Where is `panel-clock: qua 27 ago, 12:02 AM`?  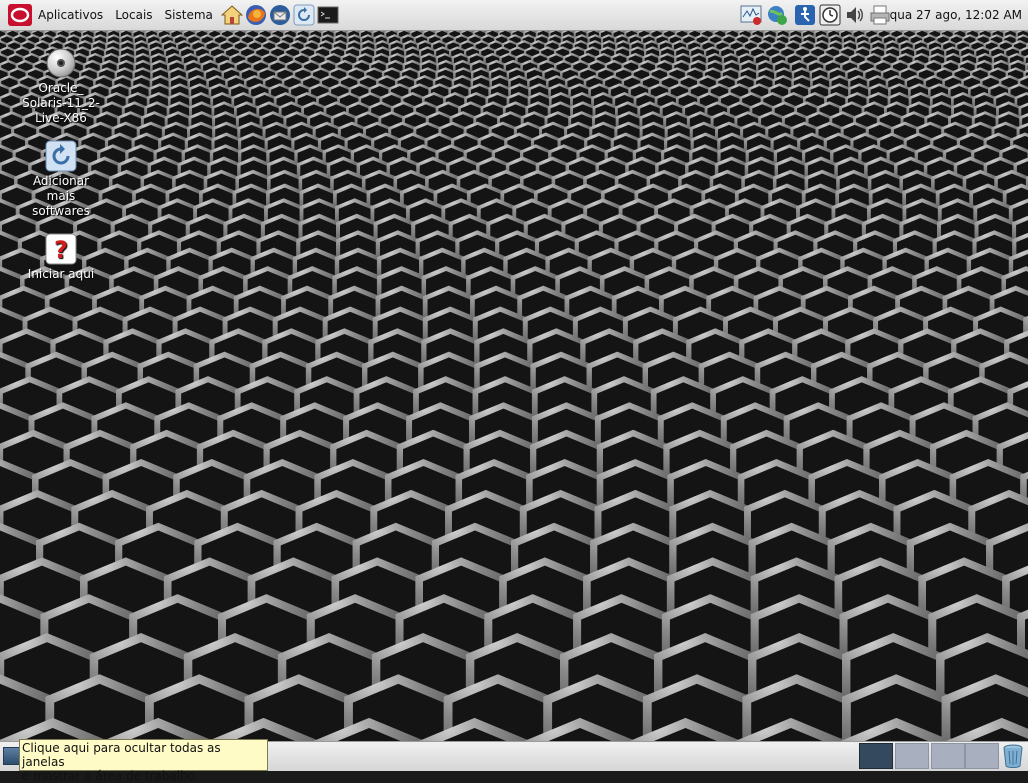 panel-clock: qua 27 ago, 12:02 AM is located at coordinates (956, 15).